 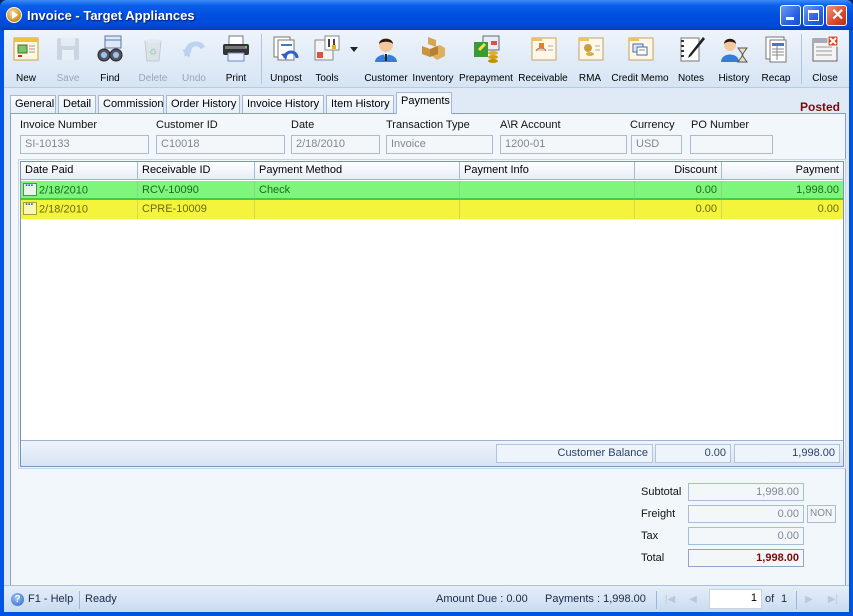 I want to click on date-label: Date, so click(x=303, y=125).